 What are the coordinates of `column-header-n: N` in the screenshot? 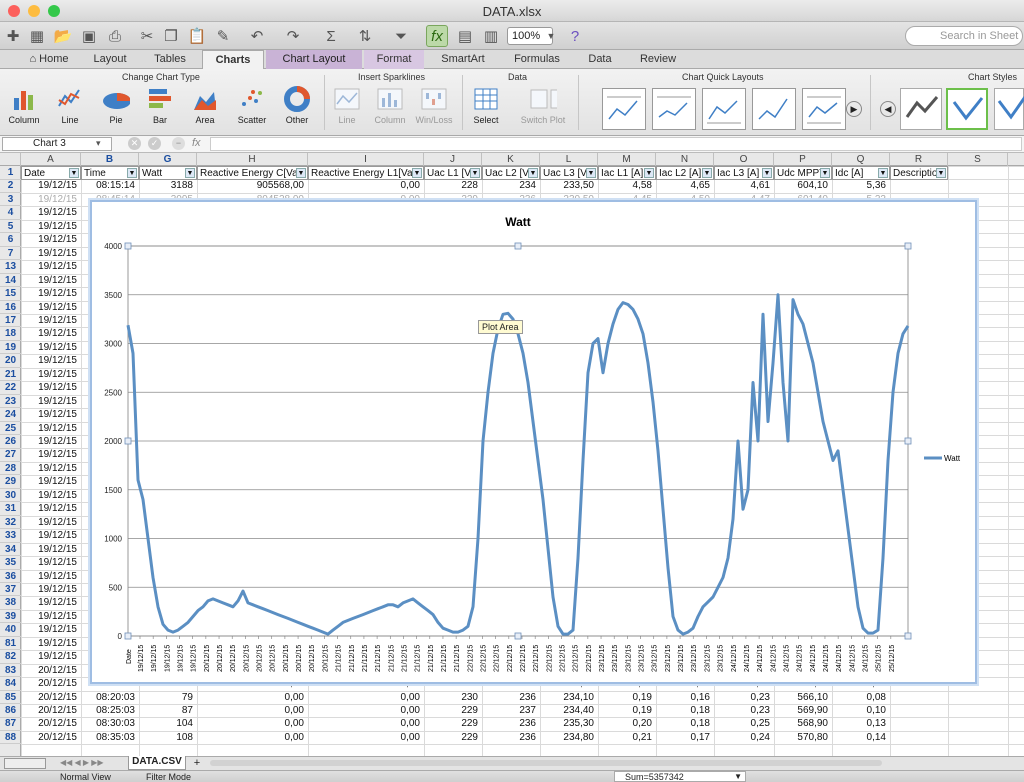 It's located at (685, 159).